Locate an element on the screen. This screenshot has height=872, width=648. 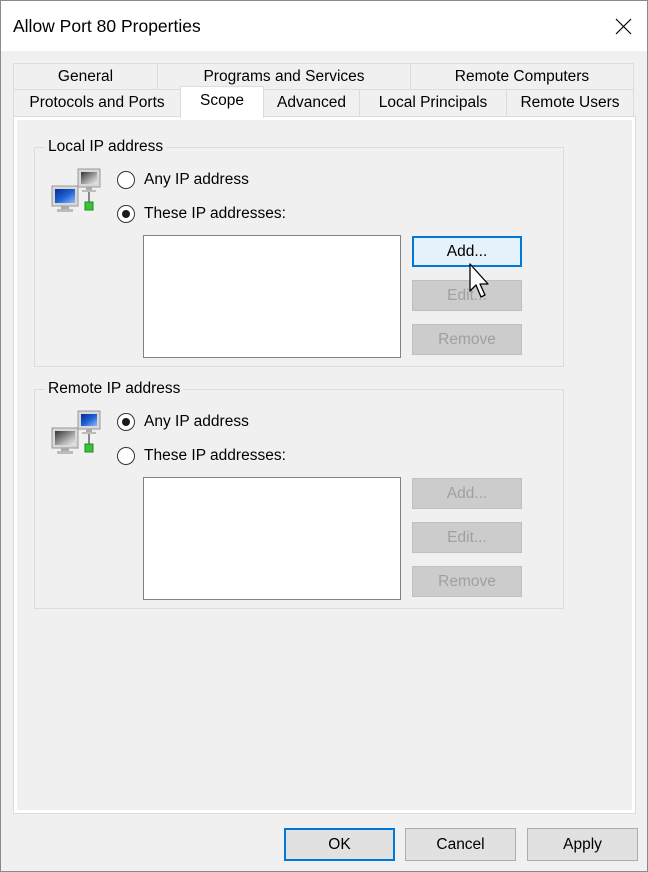
button-label: Apply is located at coordinates (582, 844).